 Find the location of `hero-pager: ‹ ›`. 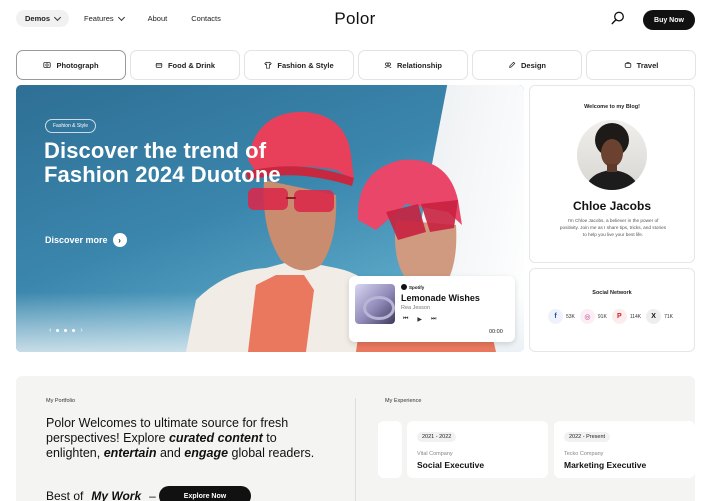

hero-pager: ‹ › is located at coordinates (66, 330).